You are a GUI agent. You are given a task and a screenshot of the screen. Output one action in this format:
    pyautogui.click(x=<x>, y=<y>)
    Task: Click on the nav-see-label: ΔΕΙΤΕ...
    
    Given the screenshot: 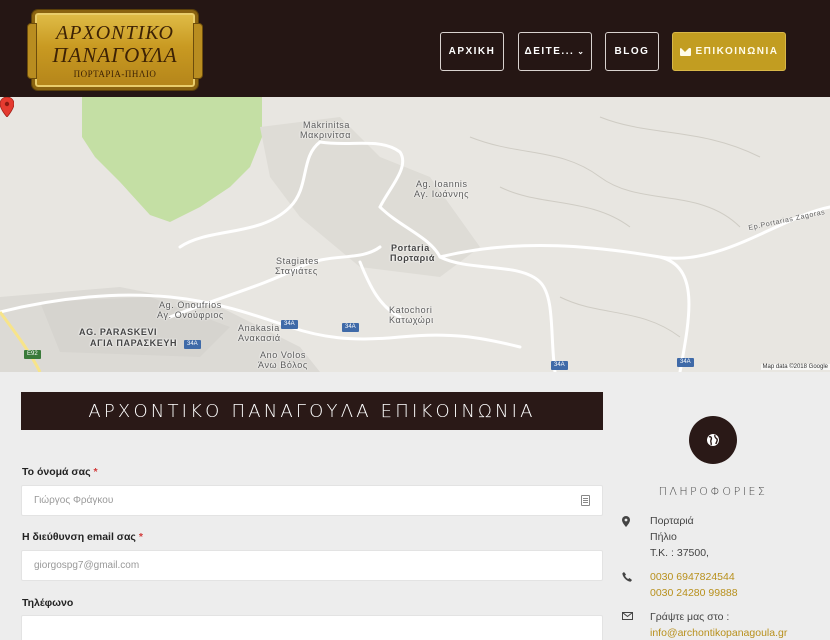 What is the action you would take?
    pyautogui.click(x=549, y=51)
    